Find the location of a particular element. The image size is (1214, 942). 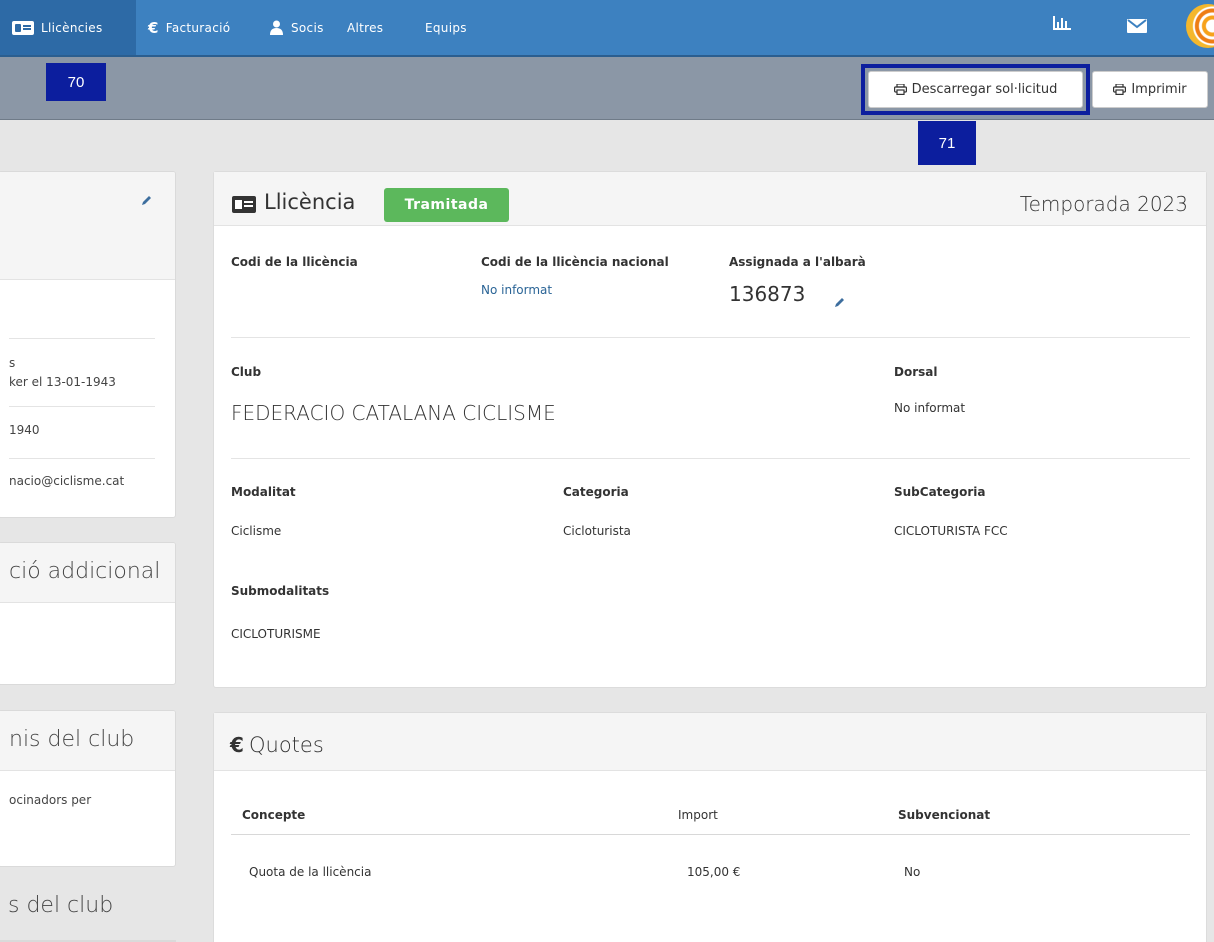

club-value: FEDERACIO CATALANA CICLISME is located at coordinates (393, 413).